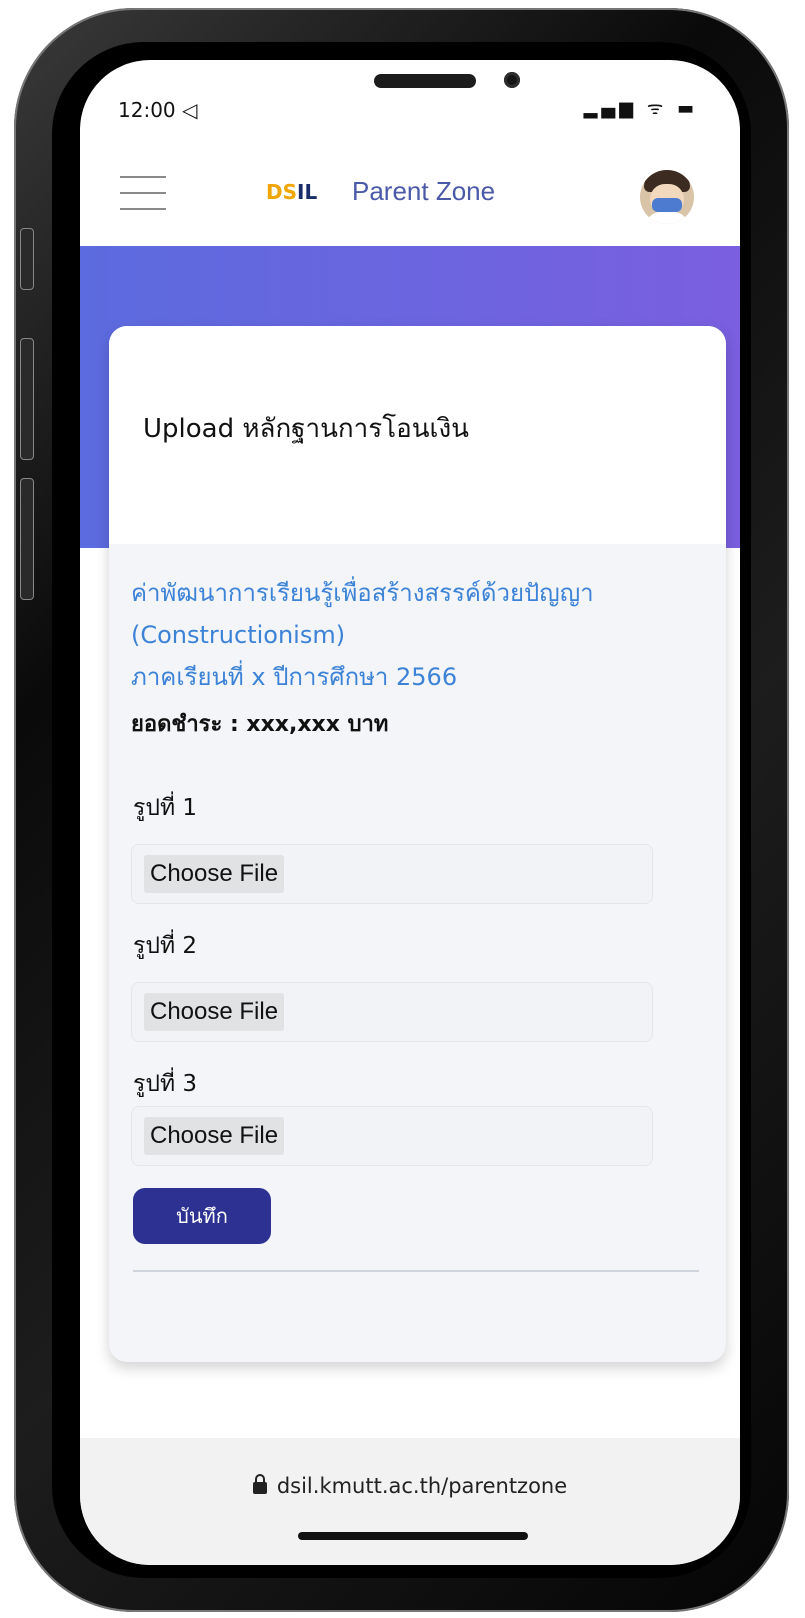 This screenshot has height=1618, width=805. What do you see at coordinates (158, 110) in the screenshot?
I see `status-time: 12:00 ◁` at bounding box center [158, 110].